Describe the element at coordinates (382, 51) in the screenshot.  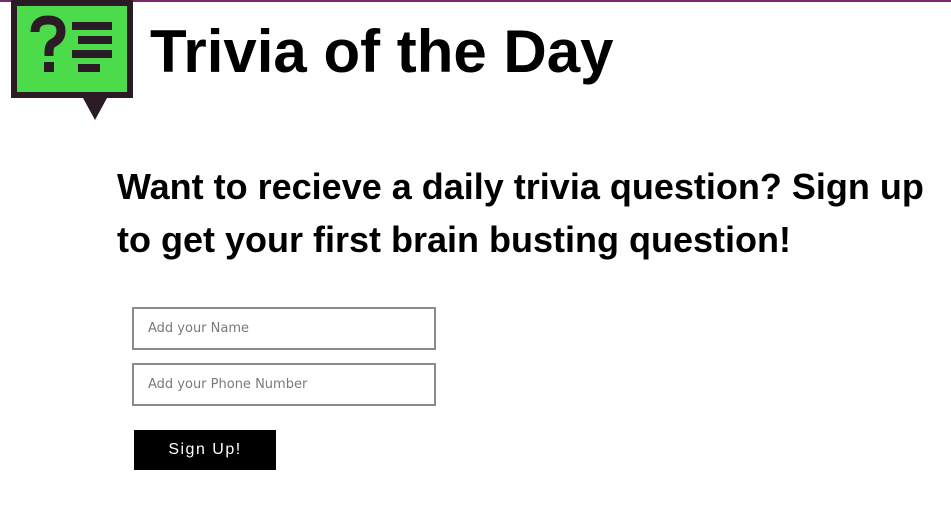
I see `site-title: Trivia of the Day` at that location.